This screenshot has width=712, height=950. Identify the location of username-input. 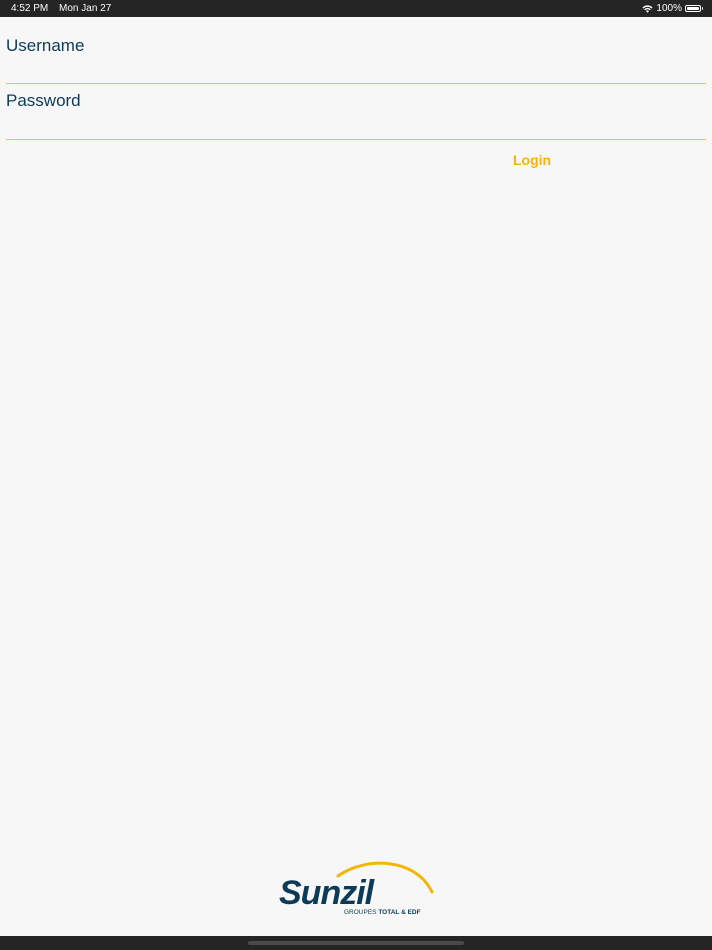
(356, 73).